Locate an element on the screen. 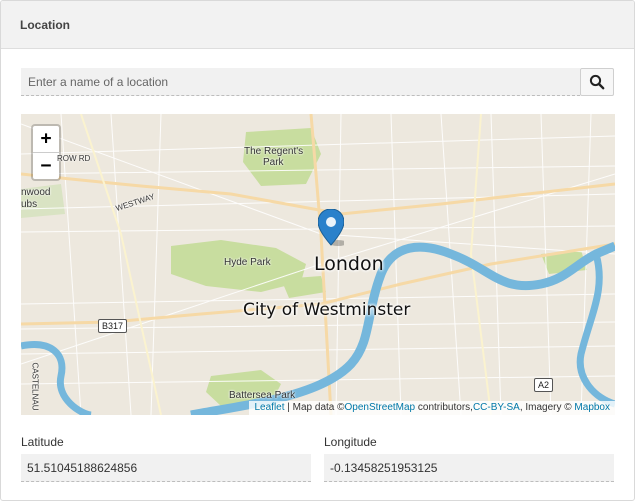 This screenshot has height=501, width=635. search-button is located at coordinates (597, 82).